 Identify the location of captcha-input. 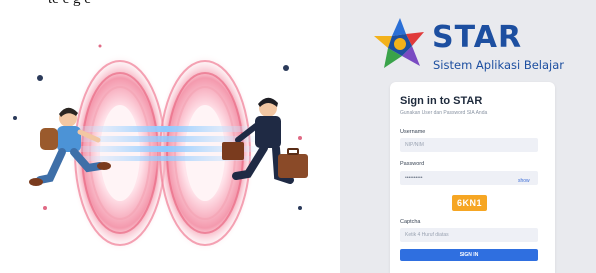
(469, 235).